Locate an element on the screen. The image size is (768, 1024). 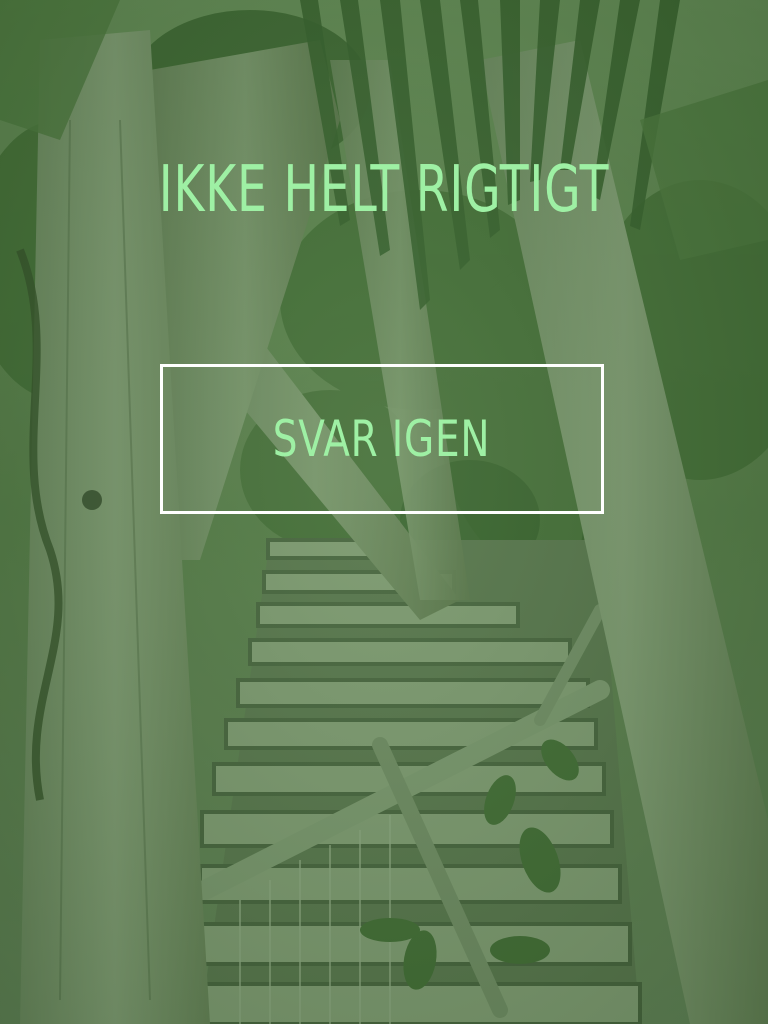
retry-button: SVAR IGEN is located at coordinates (382, 439).